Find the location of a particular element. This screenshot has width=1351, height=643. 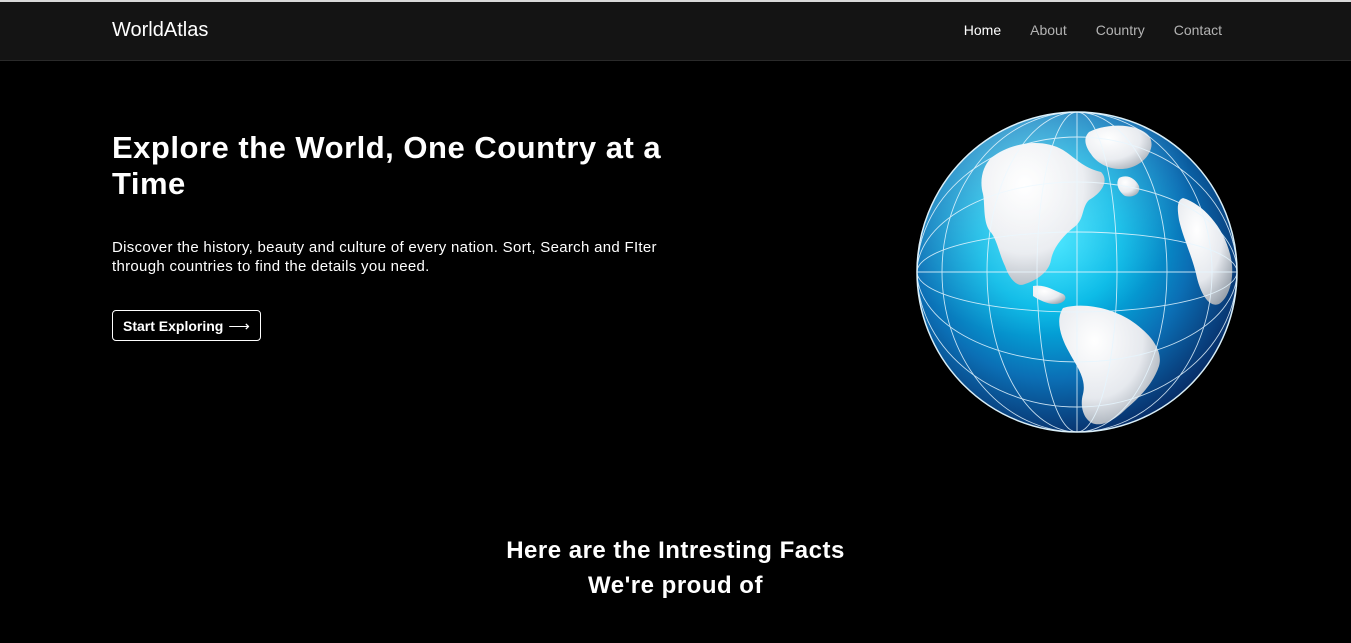

nav-about-link: About is located at coordinates (1048, 30).